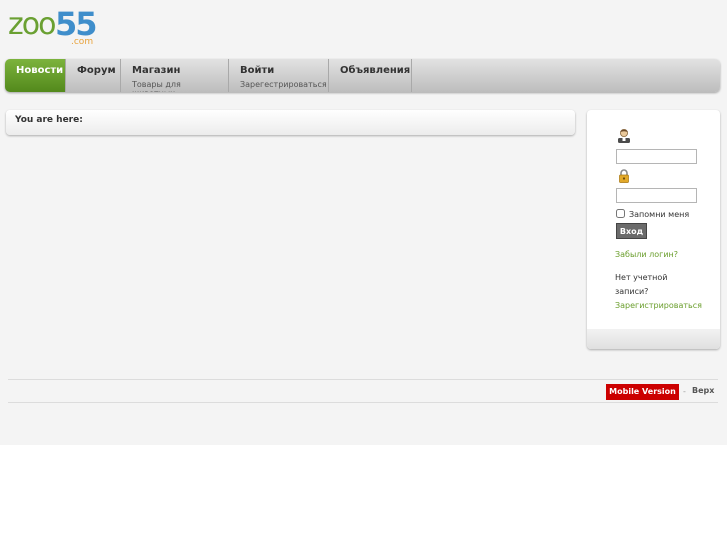 Image resolution: width=727 pixels, height=545 pixels. What do you see at coordinates (703, 390) in the screenshot?
I see `back-to-top-link: Верх` at bounding box center [703, 390].